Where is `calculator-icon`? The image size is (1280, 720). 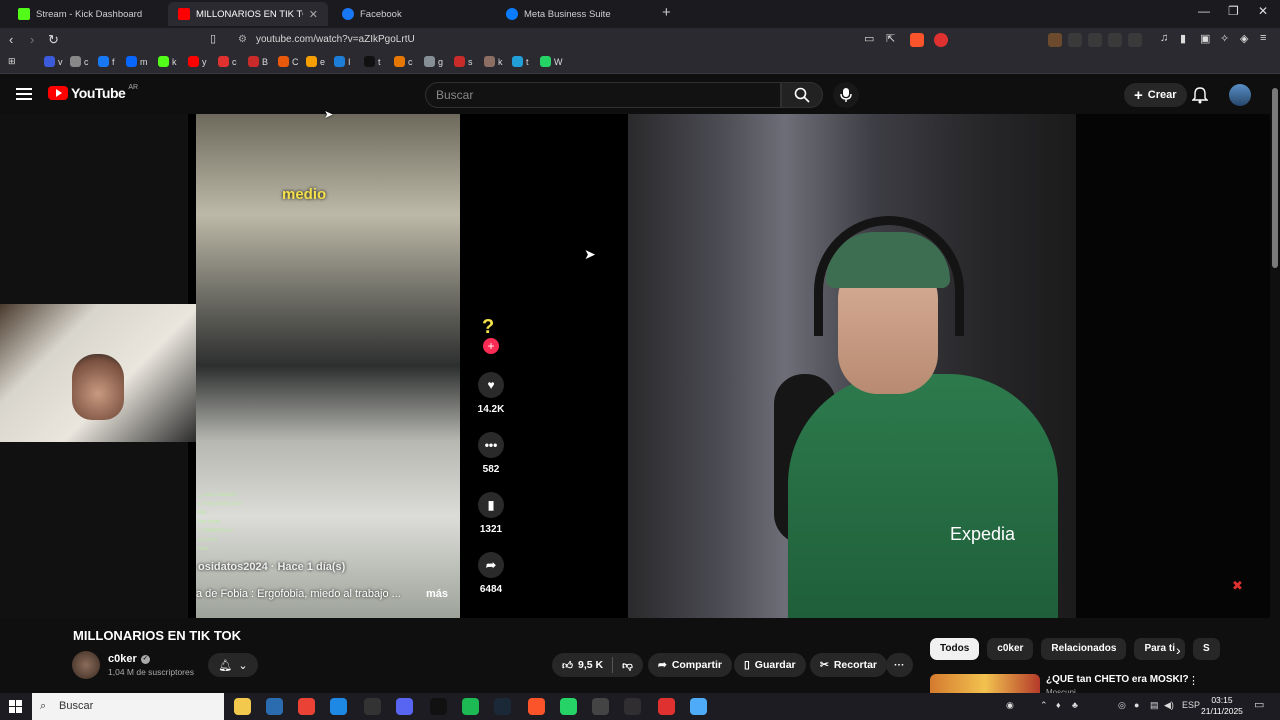 calculator-icon is located at coordinates (698, 706).